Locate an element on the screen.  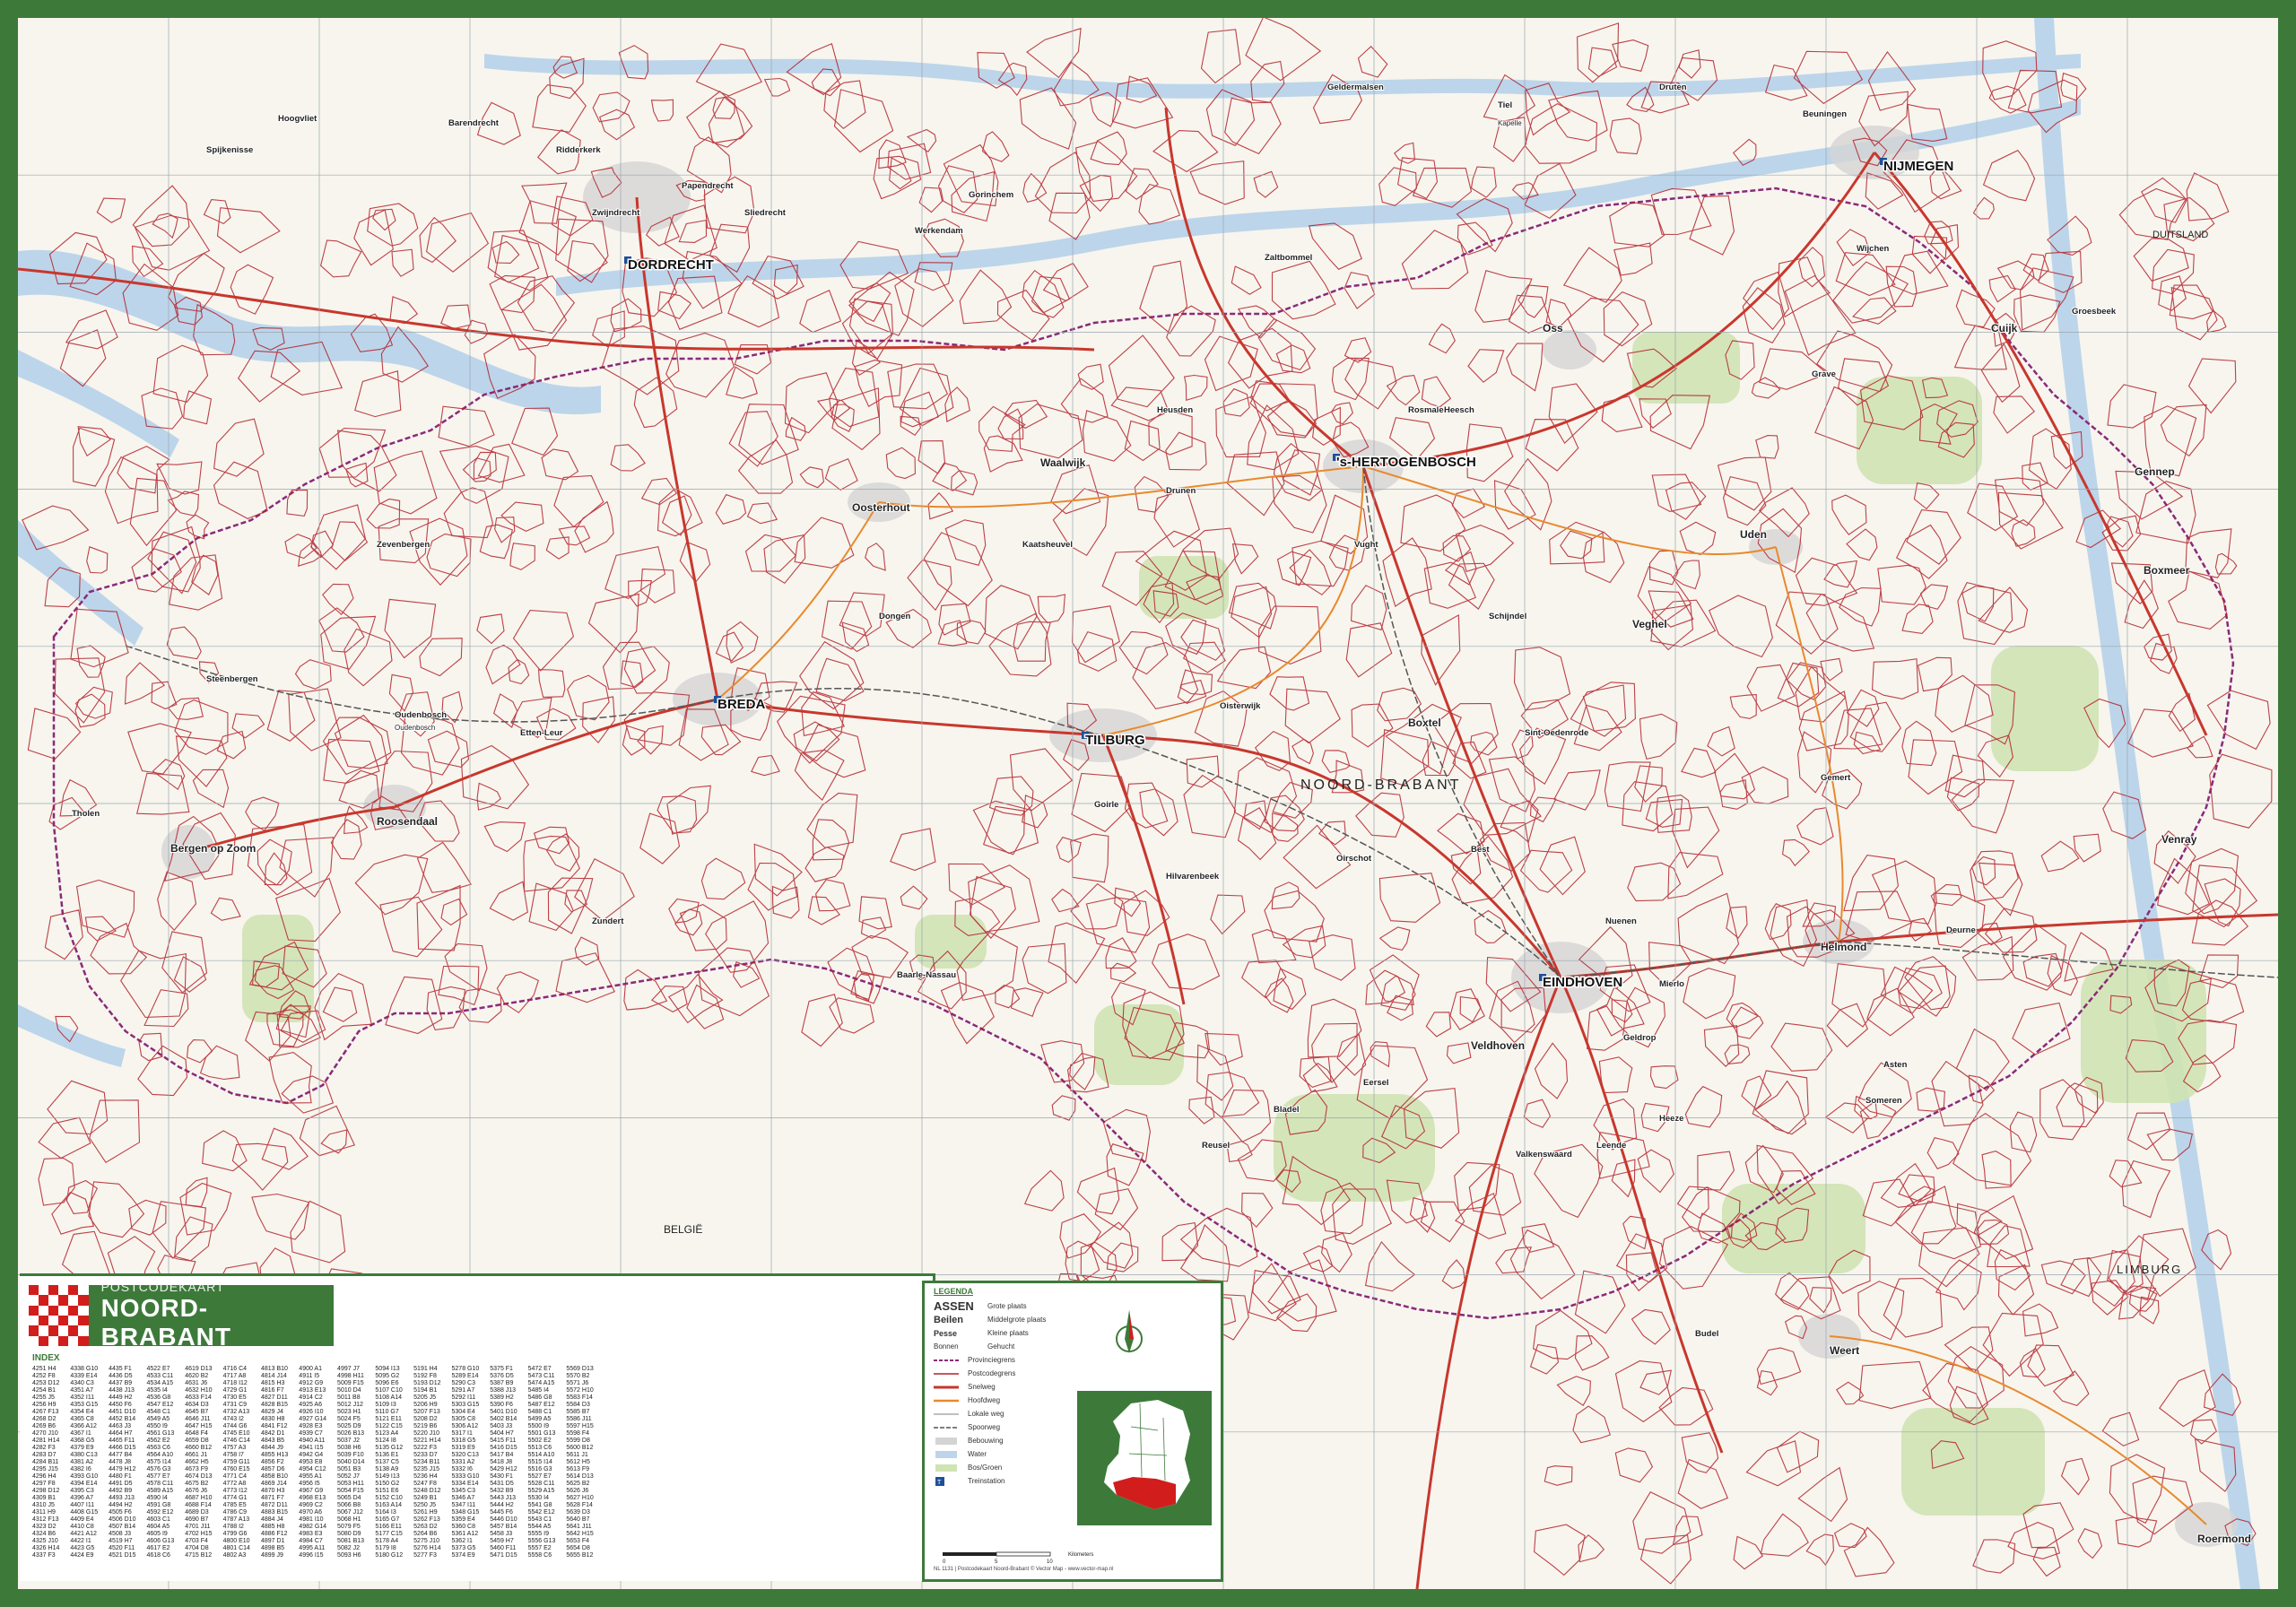
index-row: 5149 I13 is located at coordinates (387, 1477).